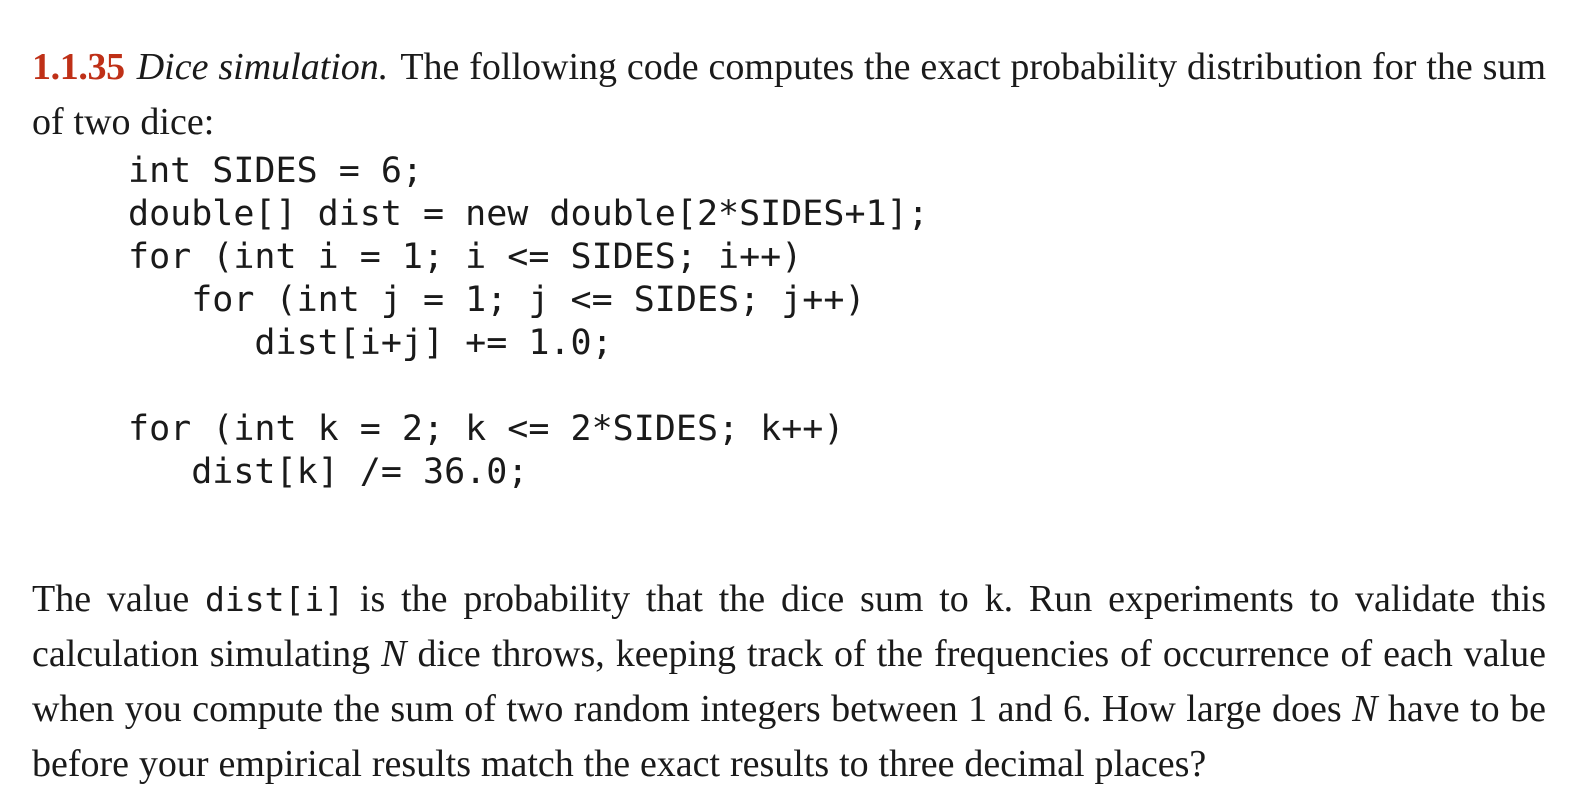  What do you see at coordinates (328, 472) in the screenshot?
I see `code-line: dist[k] /= 36.0;` at bounding box center [328, 472].